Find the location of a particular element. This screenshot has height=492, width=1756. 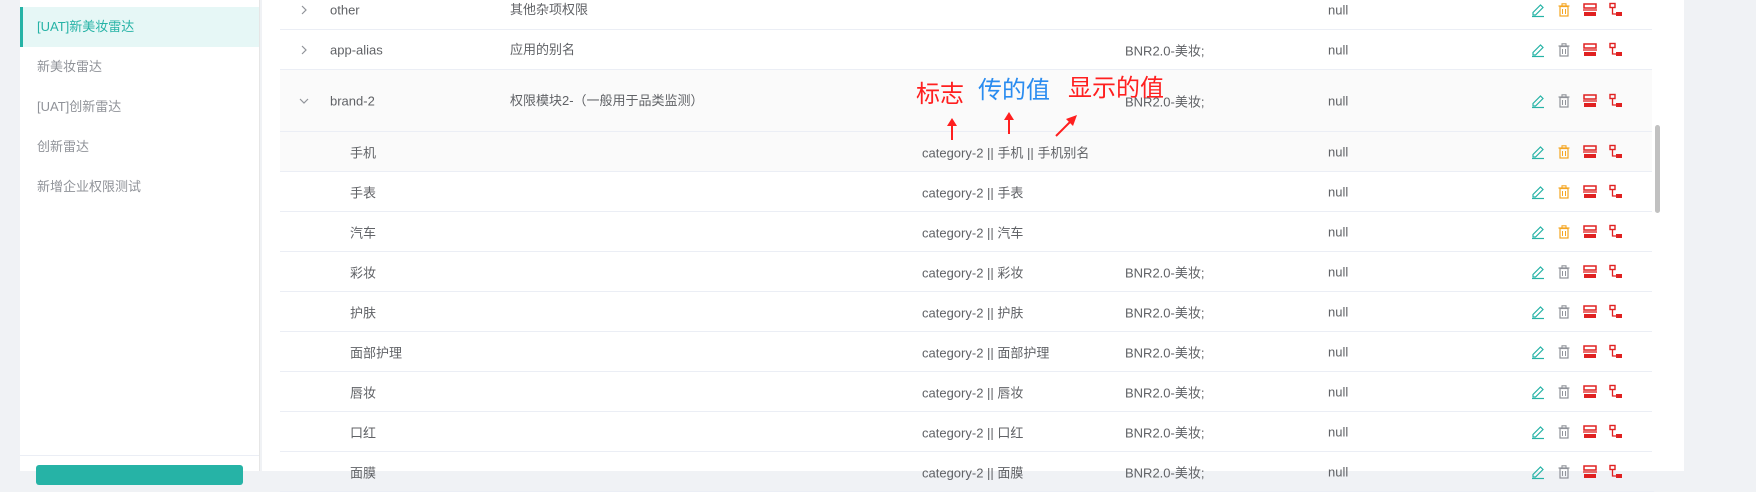

table-row: app-alias 应用的别名 BNR2.0-美妆; null is located at coordinates (967, 50).